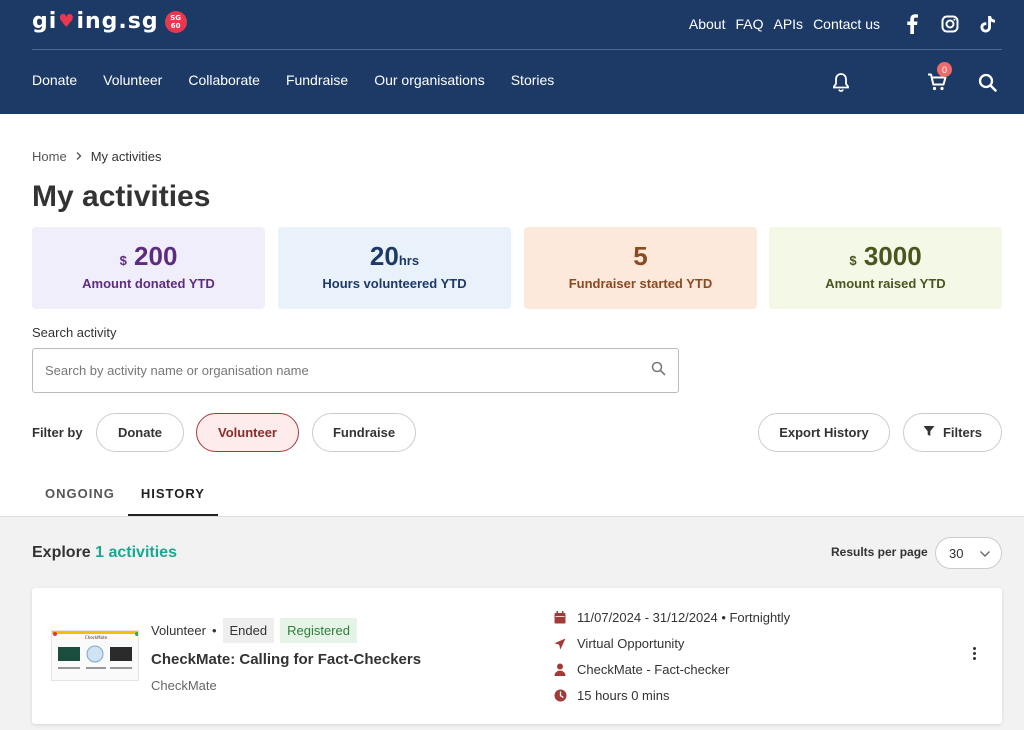 This screenshot has width=1024, height=730. I want to click on facebook-icon, so click(912, 24).